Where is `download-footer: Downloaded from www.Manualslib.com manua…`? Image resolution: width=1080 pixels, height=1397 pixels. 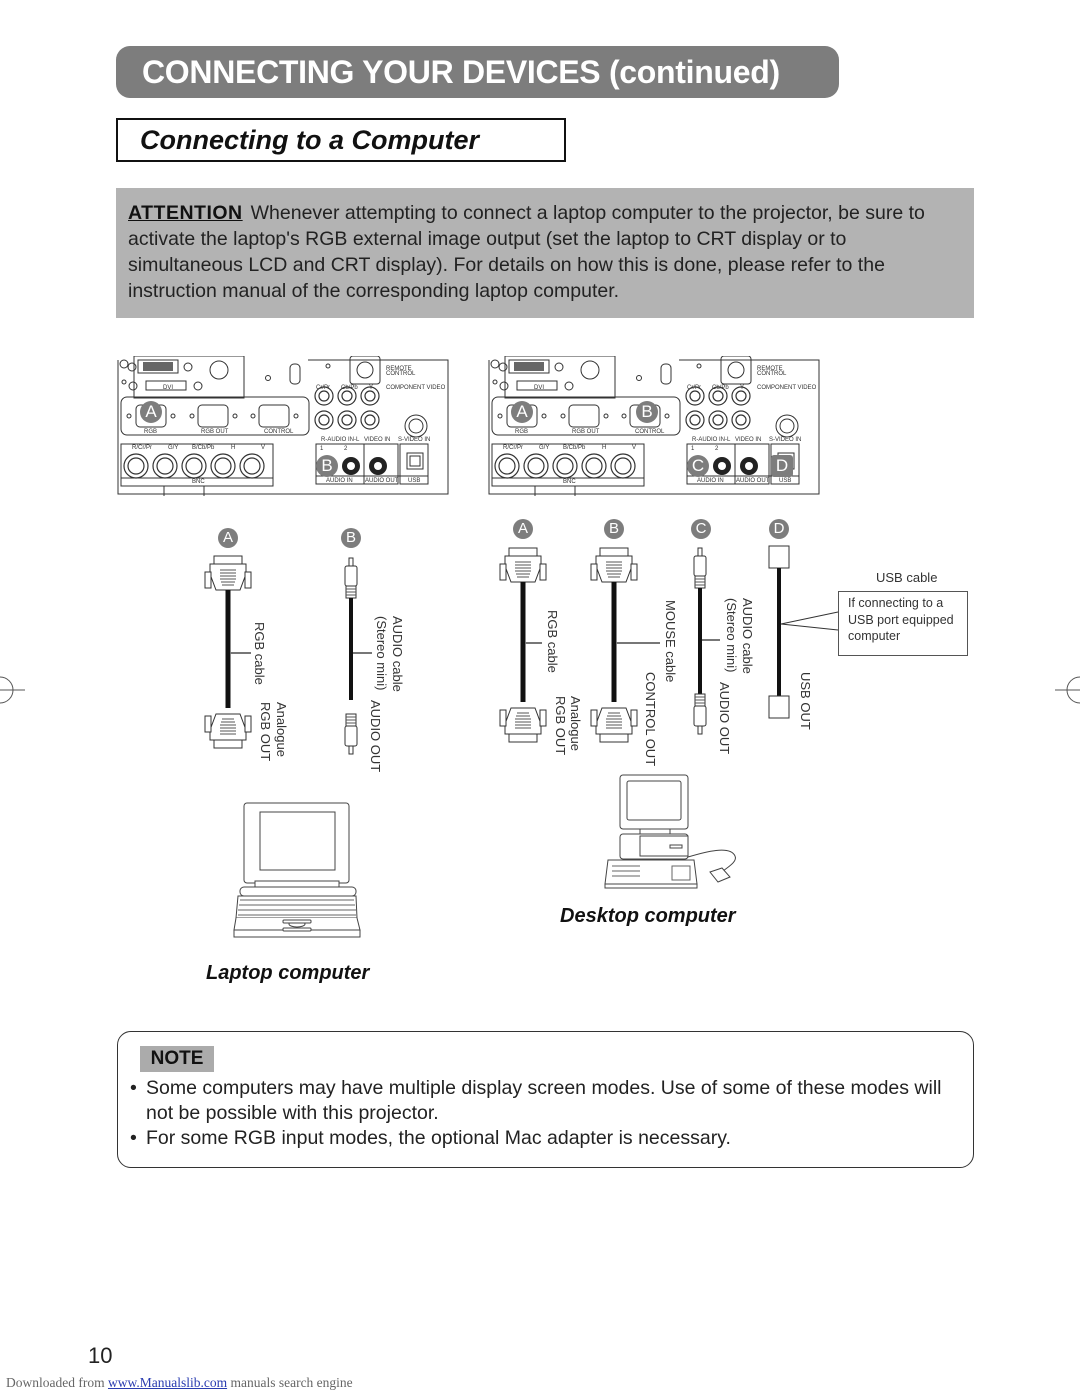 download-footer: Downloaded from www.Manualslib.com manua… is located at coordinates (179, 1383).